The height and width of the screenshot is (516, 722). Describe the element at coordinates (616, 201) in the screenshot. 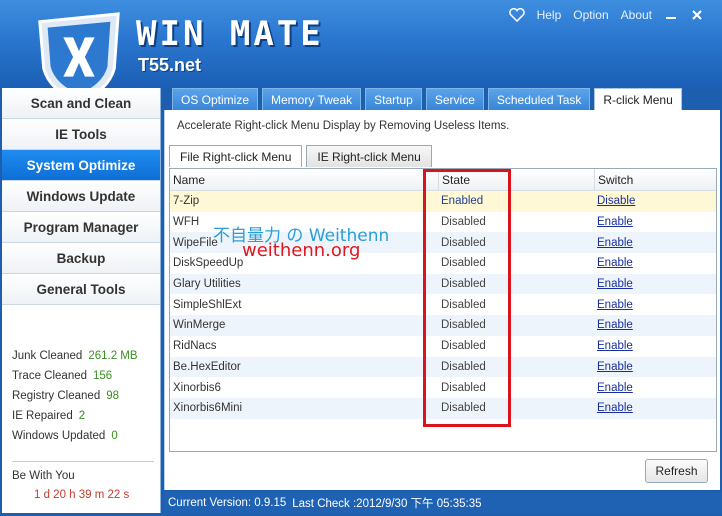

I see `row-switch-link: Disable` at that location.